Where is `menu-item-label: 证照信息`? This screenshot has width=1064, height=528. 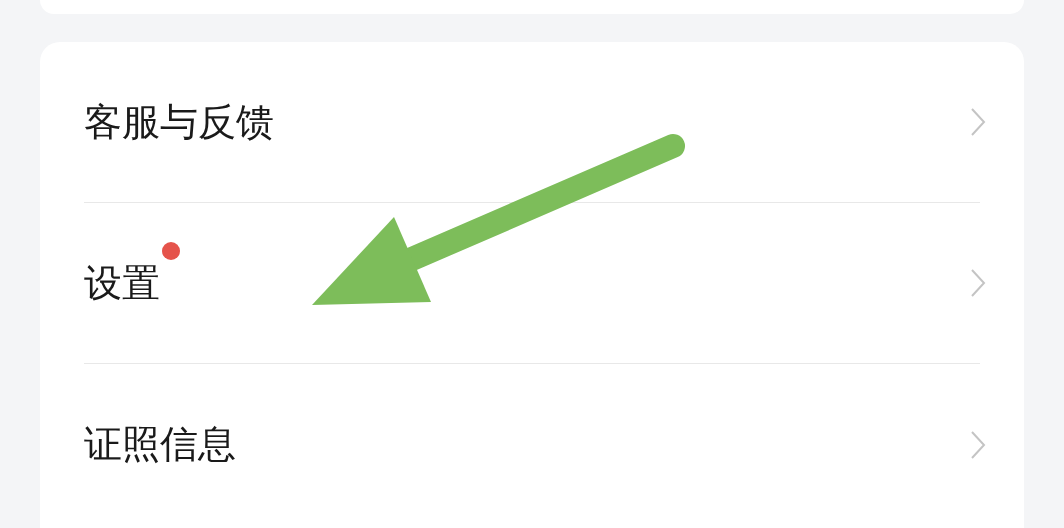 menu-item-label: 证照信息 is located at coordinates (160, 444).